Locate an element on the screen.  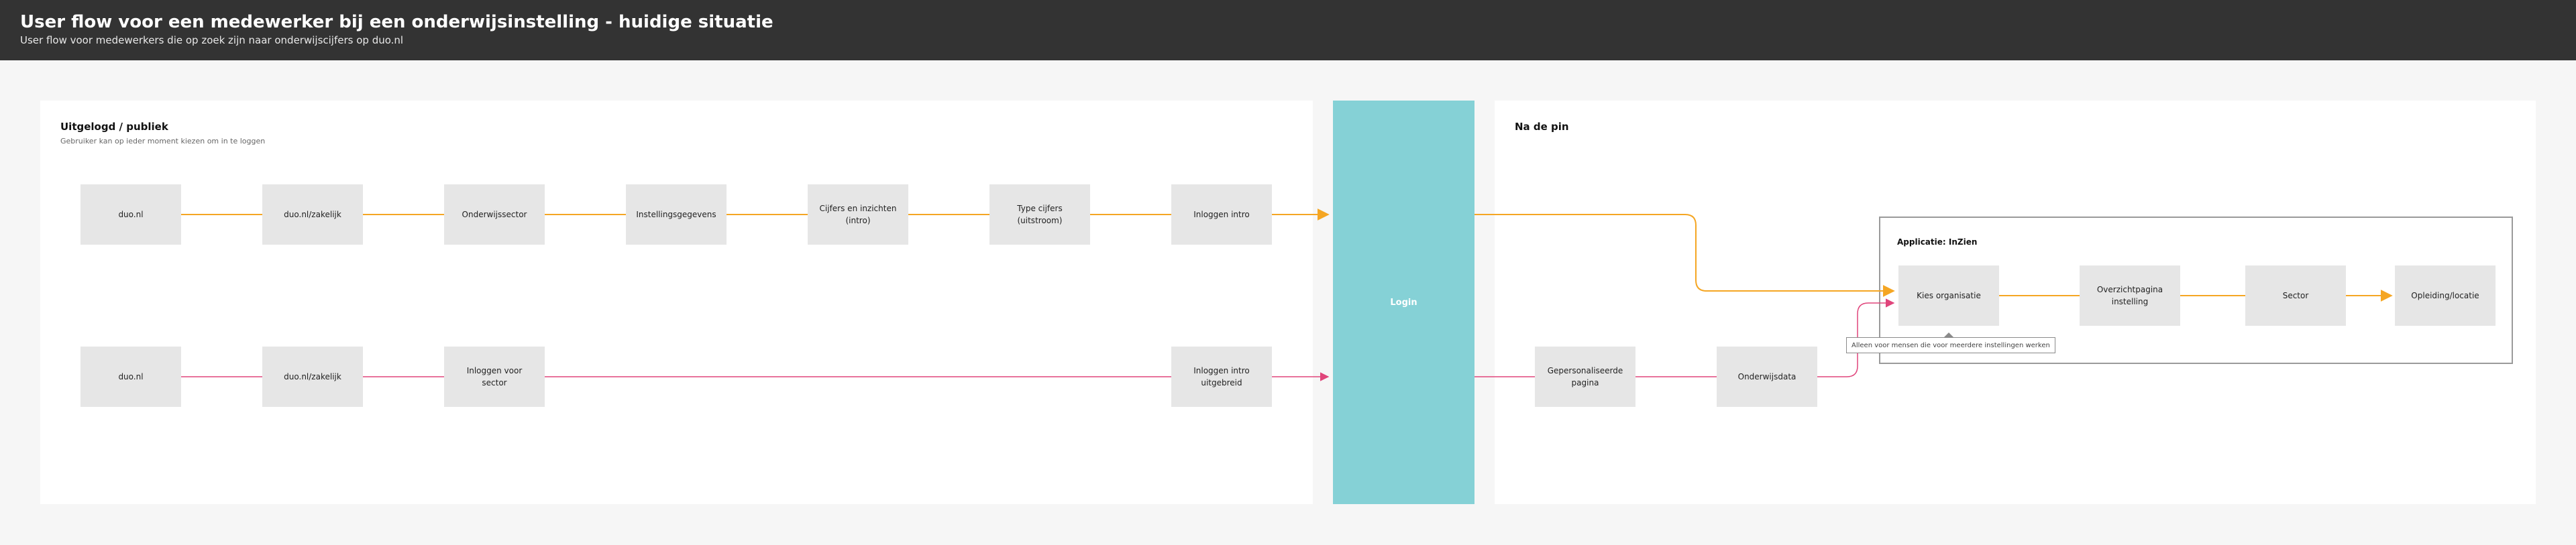
node-duo-zakelijk-2: duo.nl/zakelijk is located at coordinates (312, 377).